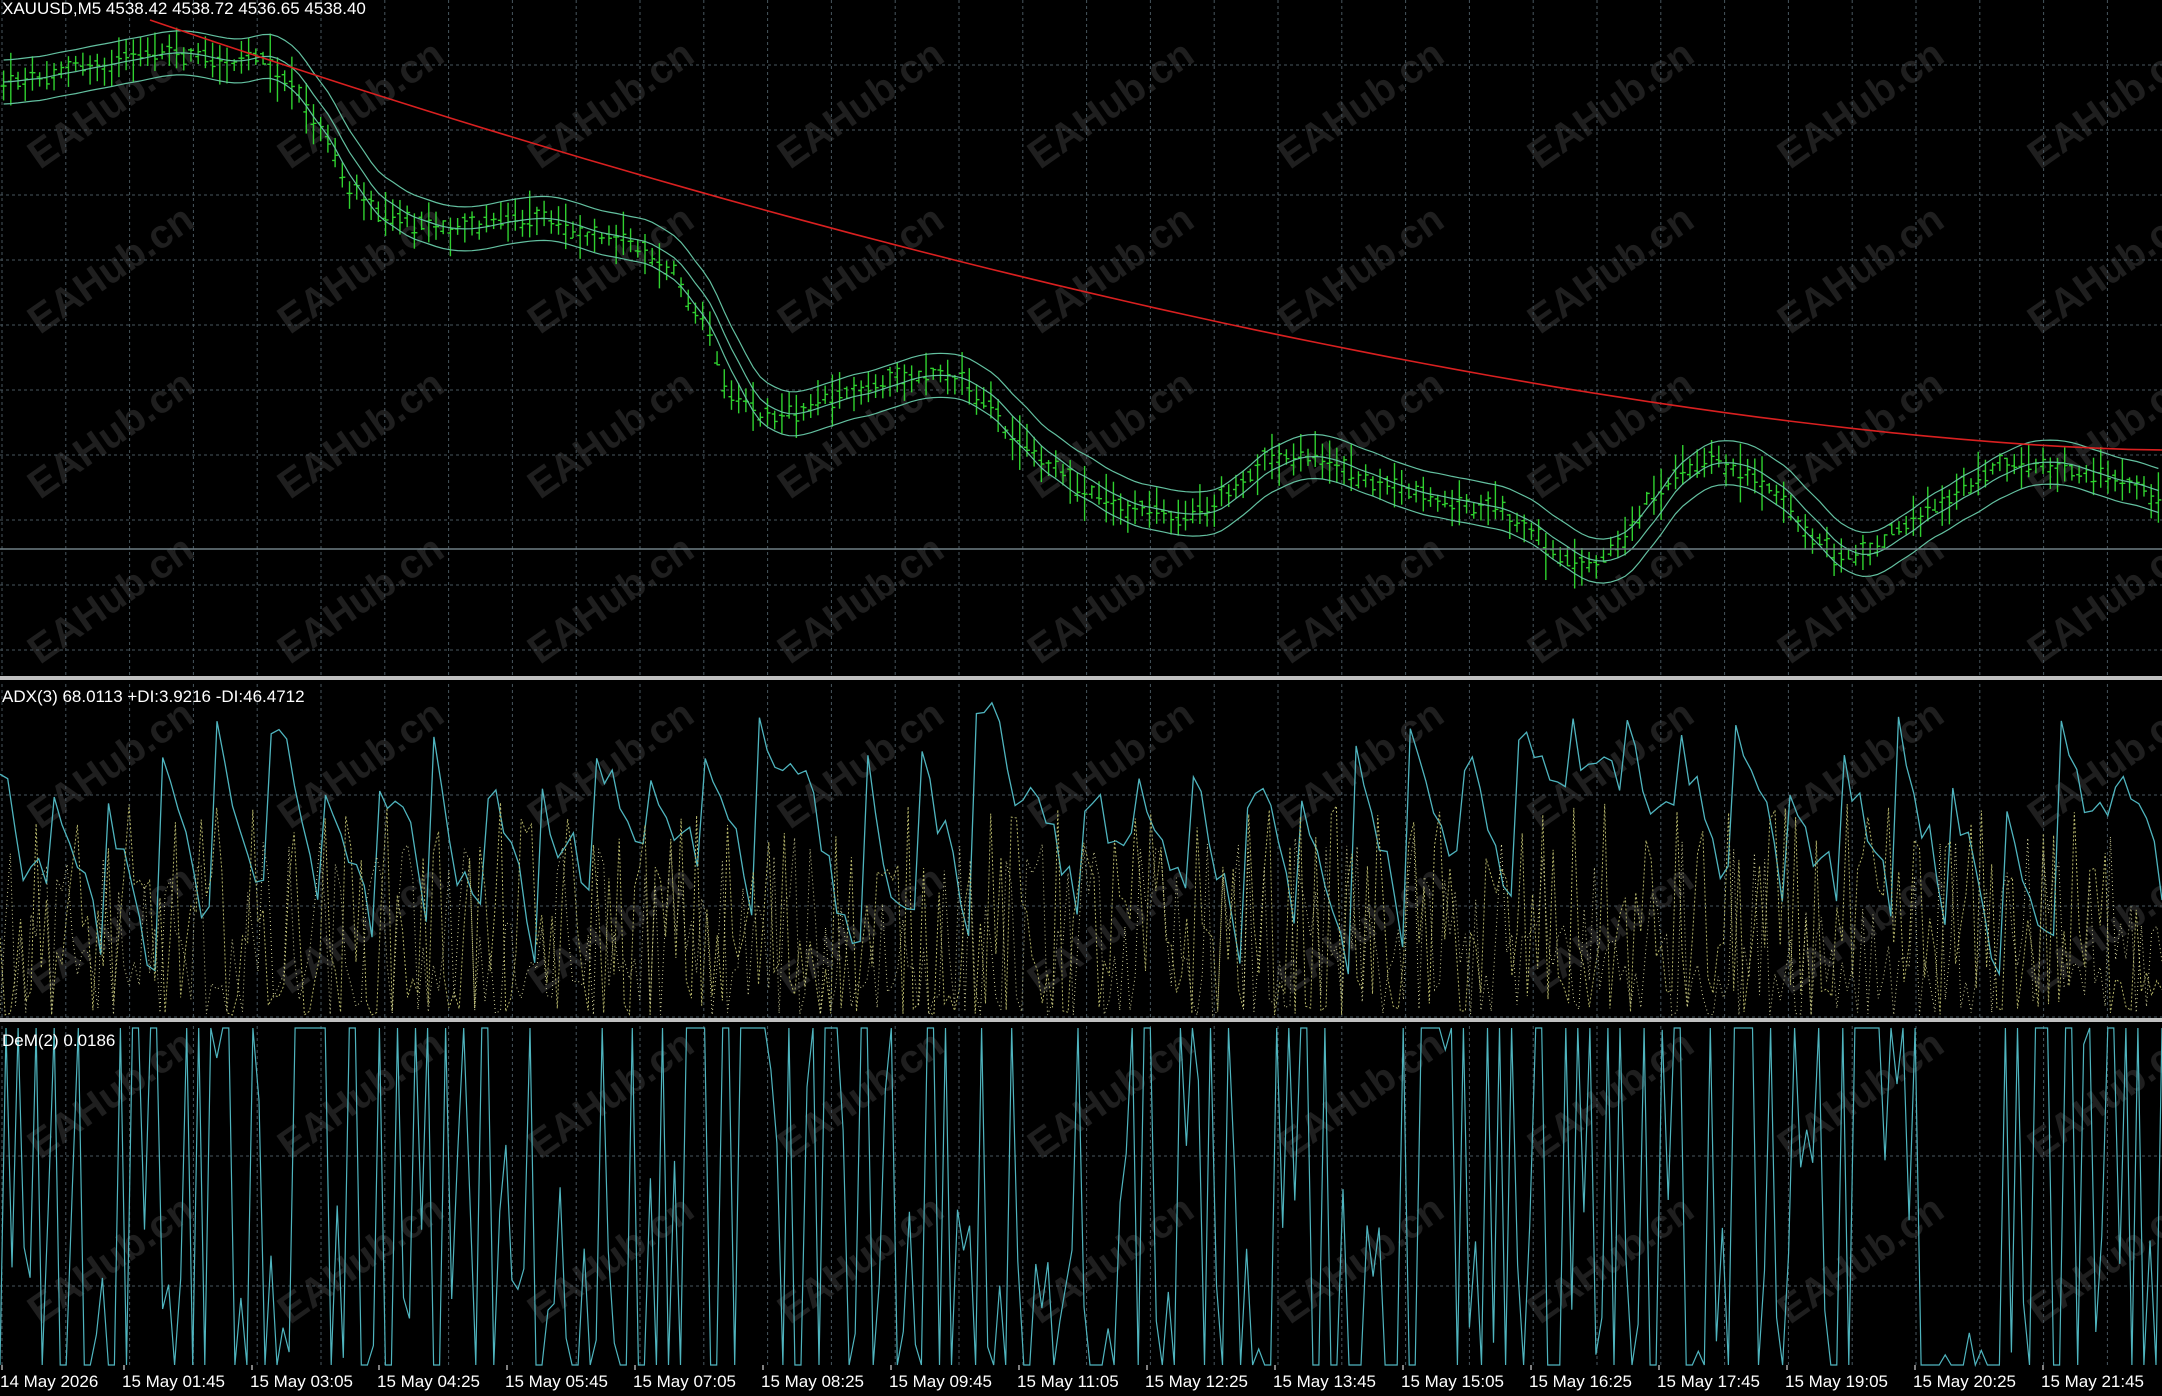  What do you see at coordinates (1196, 1381) in the screenshot?
I see `x-axis-tick-label: 15 May 12:25` at bounding box center [1196, 1381].